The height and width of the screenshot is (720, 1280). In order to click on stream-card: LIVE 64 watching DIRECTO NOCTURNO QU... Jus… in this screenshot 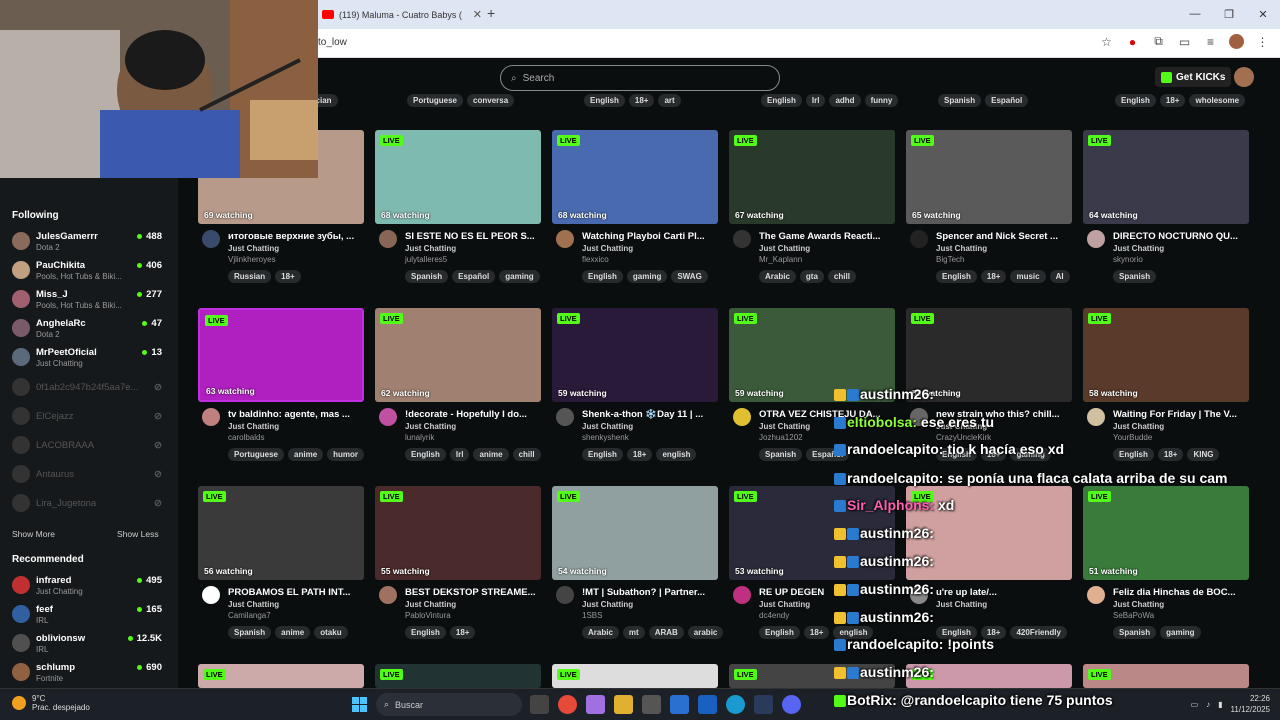, I will do `click(1167, 215)`.